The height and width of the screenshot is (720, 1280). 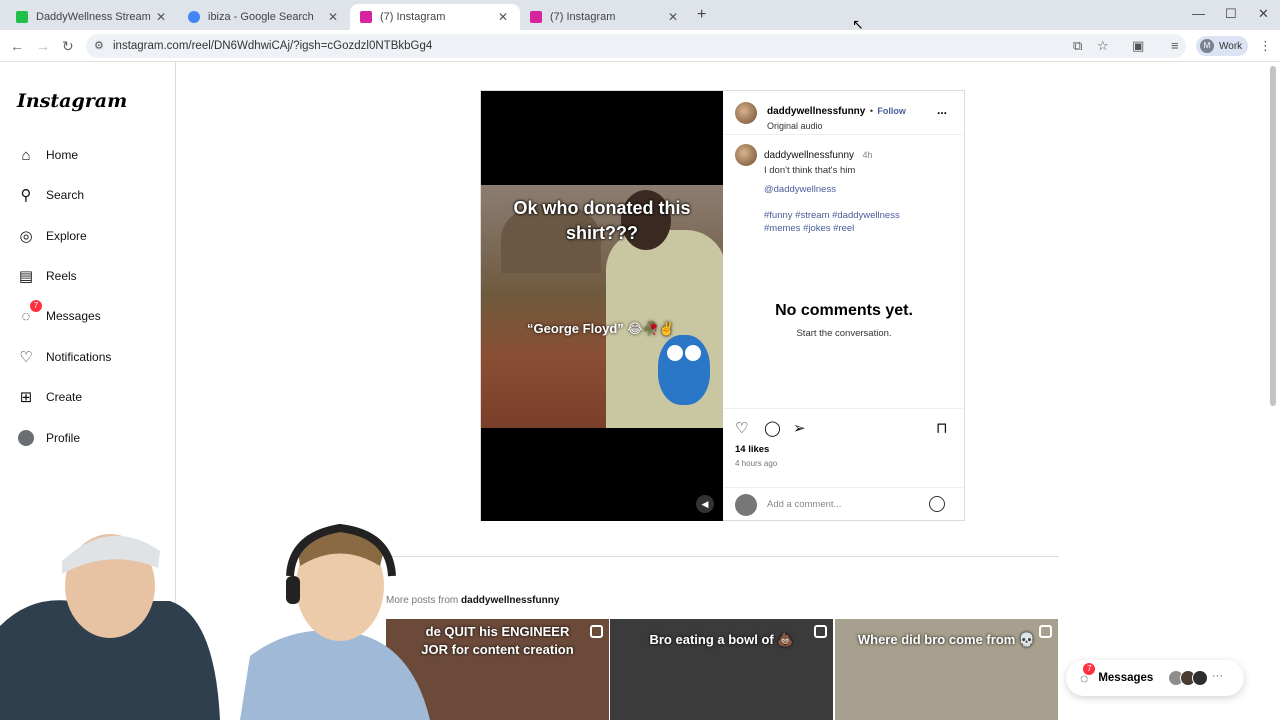 I want to click on maximize-window-icon: ☐, so click(x=1231, y=14).